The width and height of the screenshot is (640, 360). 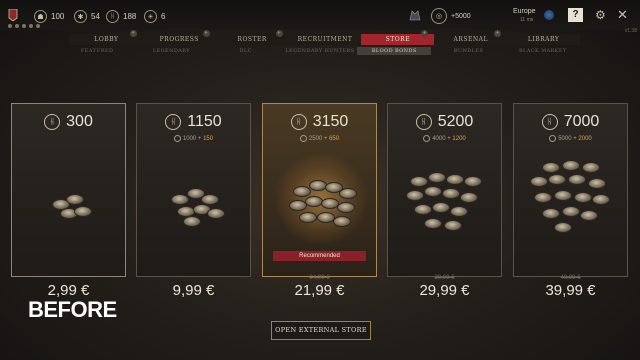 I want to click on before-overlay-label: BEFORE, so click(x=72, y=309).